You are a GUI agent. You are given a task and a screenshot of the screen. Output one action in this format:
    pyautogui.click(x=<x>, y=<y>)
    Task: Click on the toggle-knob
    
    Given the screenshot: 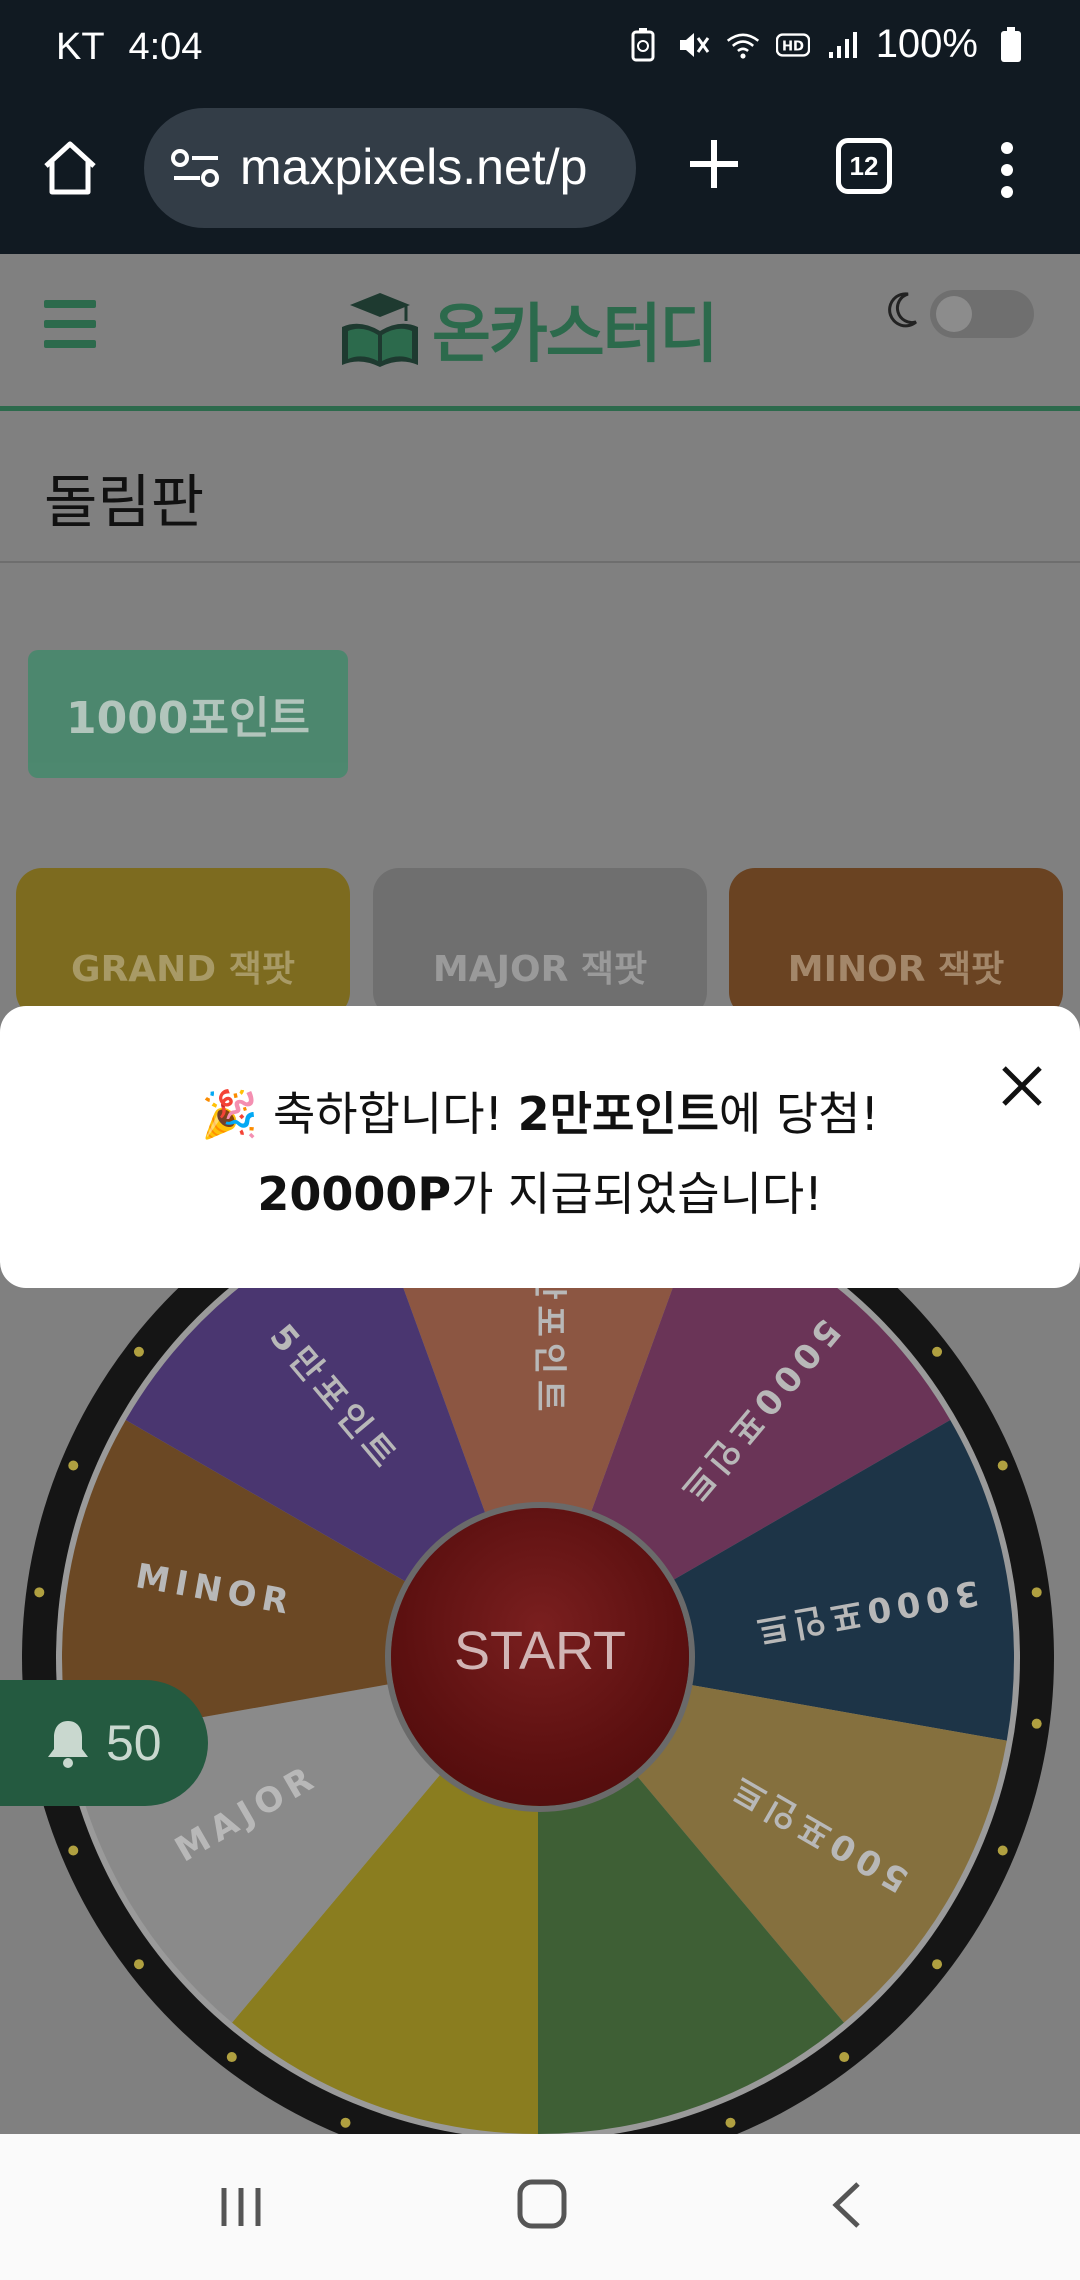 What is the action you would take?
    pyautogui.click(x=954, y=314)
    